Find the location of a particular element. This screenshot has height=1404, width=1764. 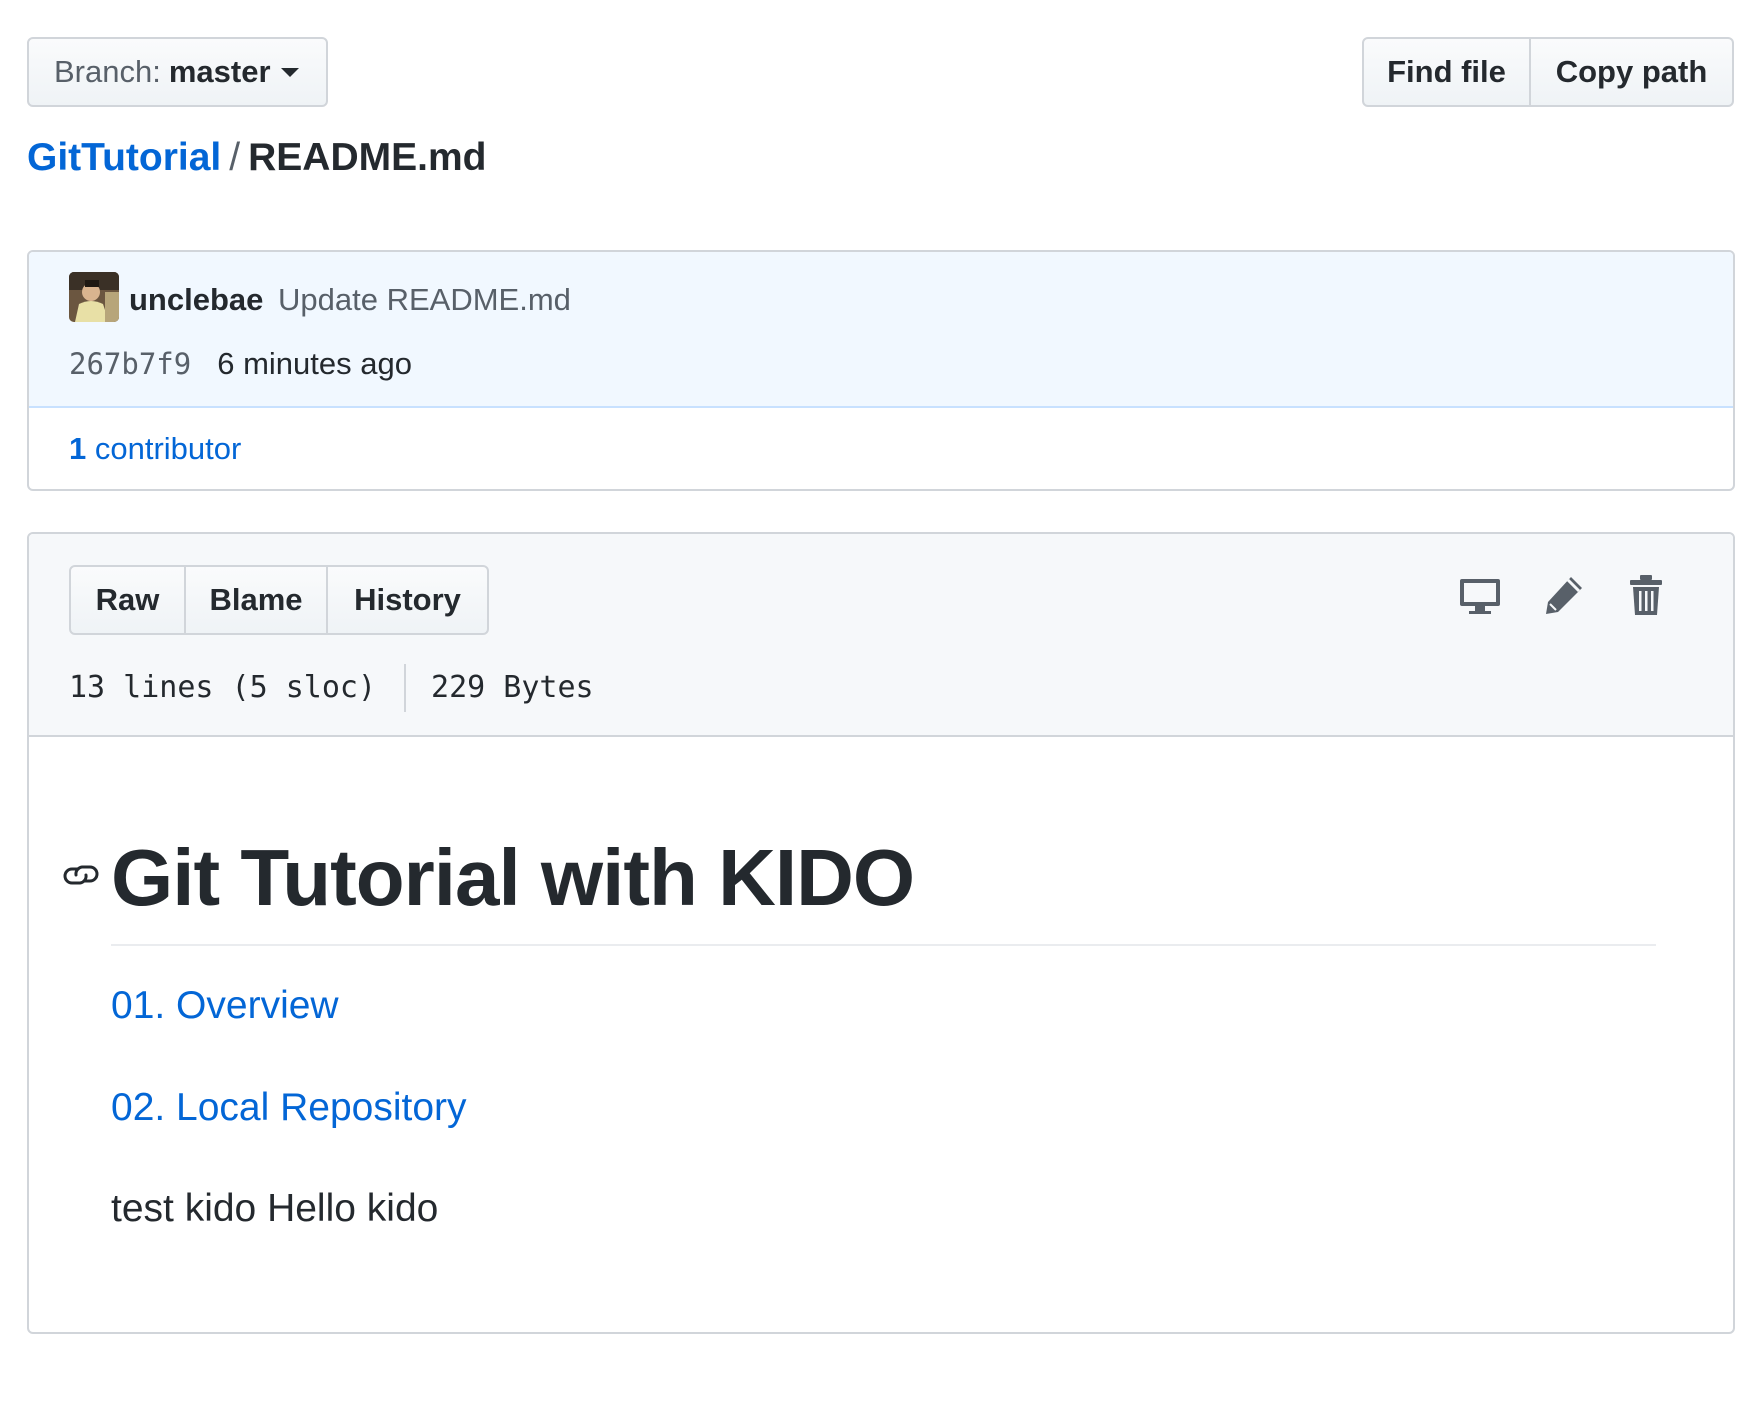

commit-sha-link: 267b7f9 is located at coordinates (130, 364).